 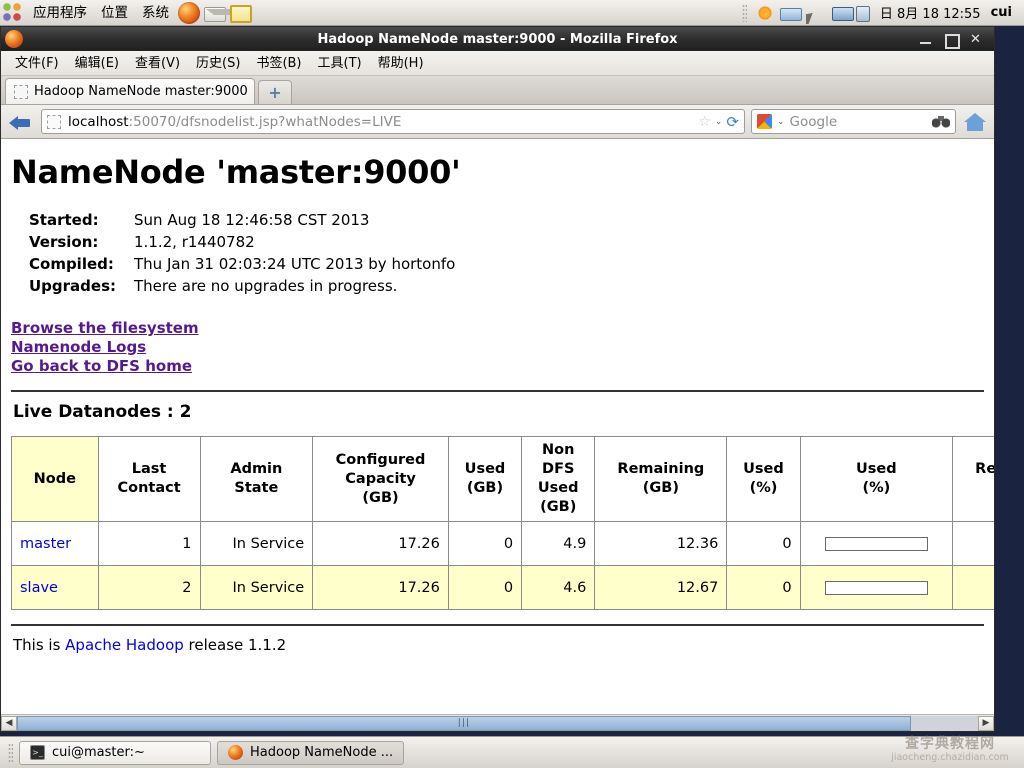 I want to click on scroll-right-arrow-icon: ▶, so click(x=986, y=723).